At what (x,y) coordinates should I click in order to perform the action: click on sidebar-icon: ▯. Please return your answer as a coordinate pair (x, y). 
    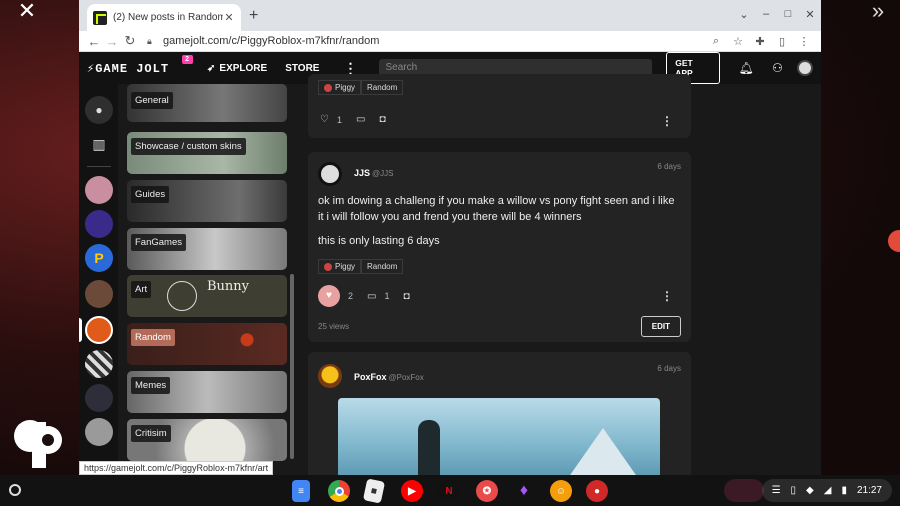
    Looking at the image, I should click on (782, 41).